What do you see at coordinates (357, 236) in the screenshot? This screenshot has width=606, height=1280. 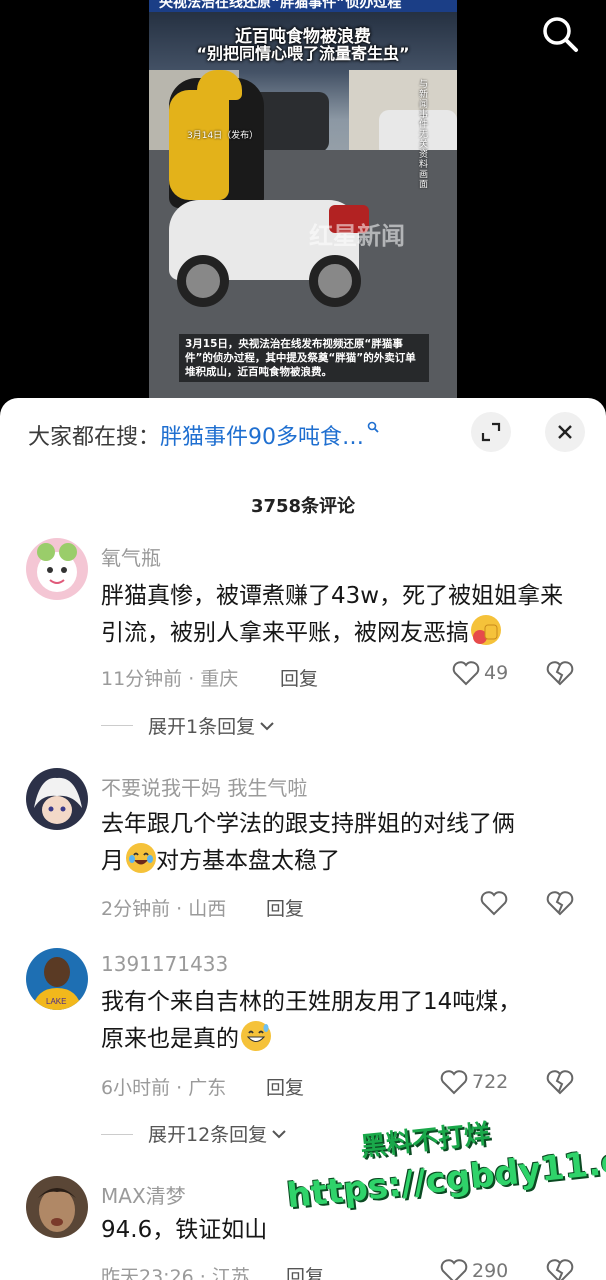 I see `video-watermark: 红星新闻` at bounding box center [357, 236].